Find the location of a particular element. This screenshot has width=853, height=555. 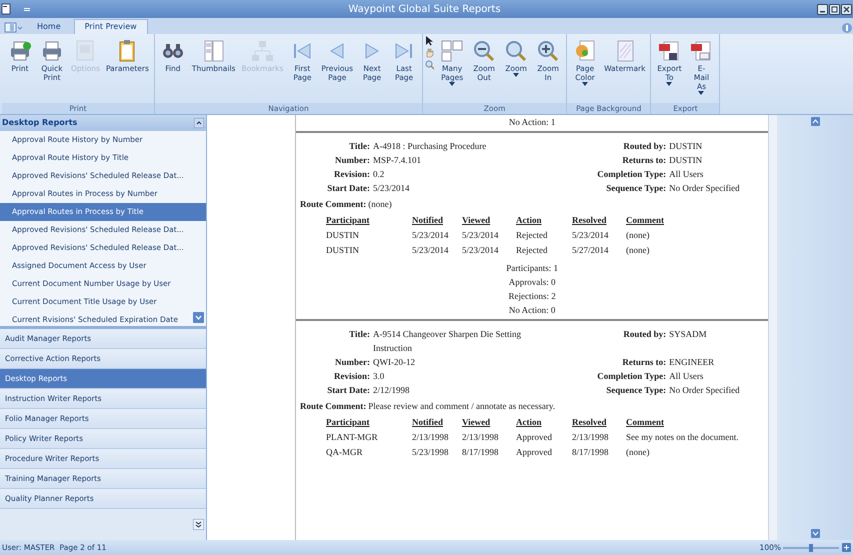

summary-line: Rejections: 2 is located at coordinates (532, 296).